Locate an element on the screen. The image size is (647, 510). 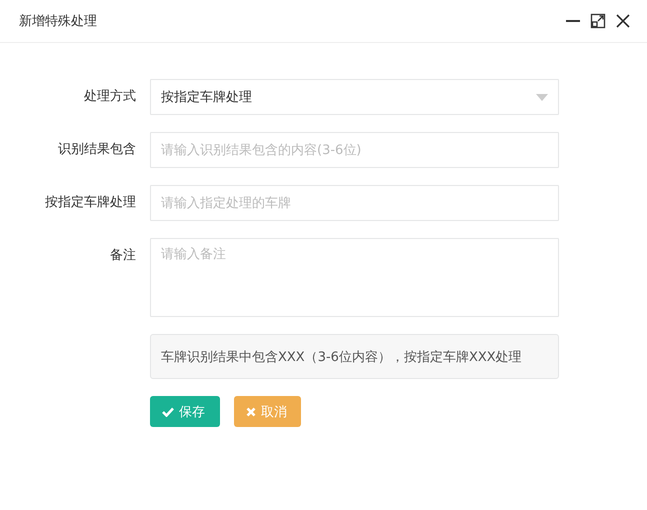
input-field: 请输入指定处理的车牌 is located at coordinates (354, 203).